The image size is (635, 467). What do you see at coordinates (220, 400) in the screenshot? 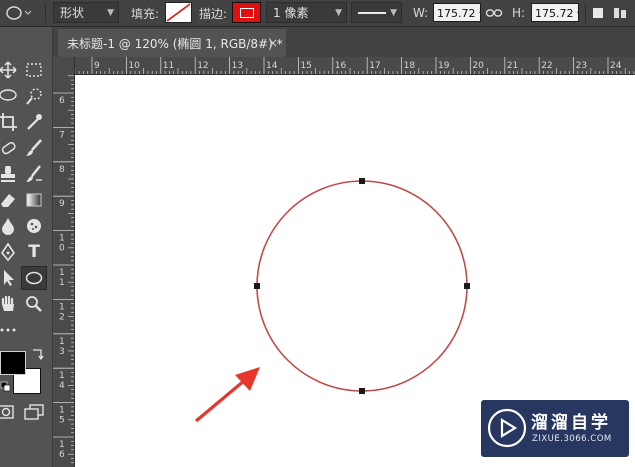
I see `arrow-shaft` at bounding box center [220, 400].